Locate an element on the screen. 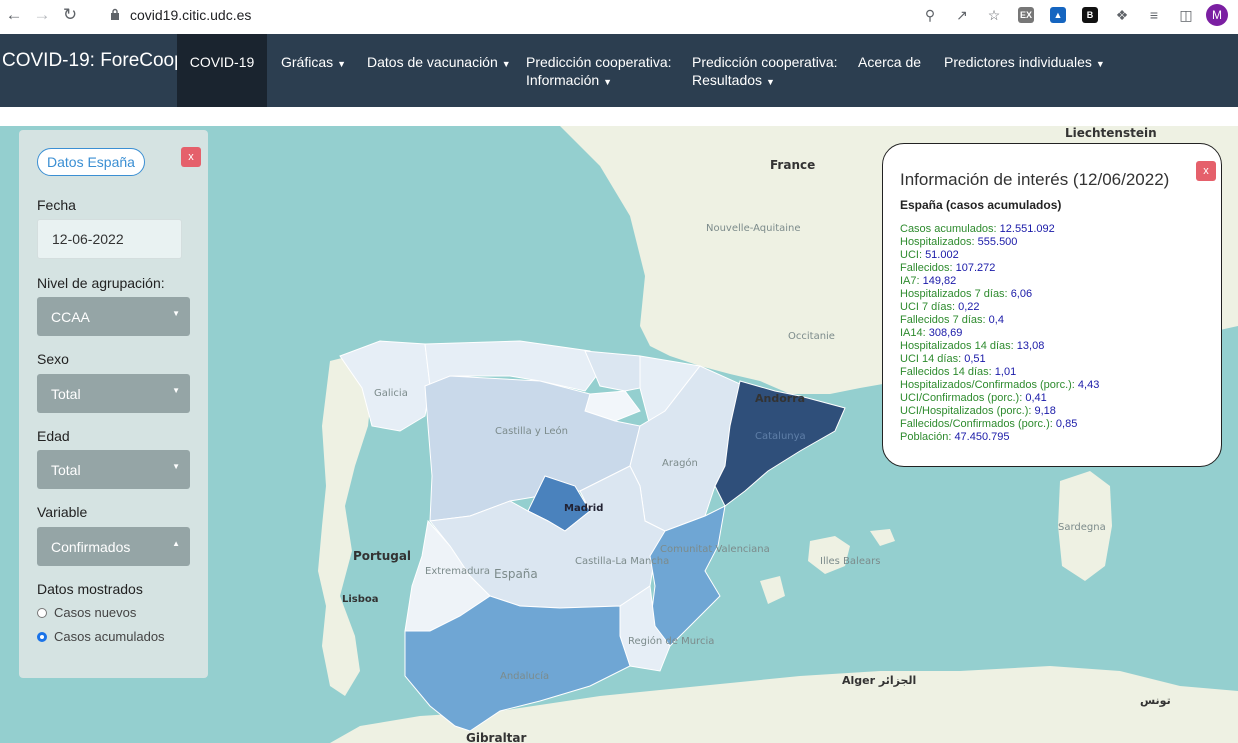 The height and width of the screenshot is (743, 1238). nav-acerca: Acerca de is located at coordinates (889, 70).